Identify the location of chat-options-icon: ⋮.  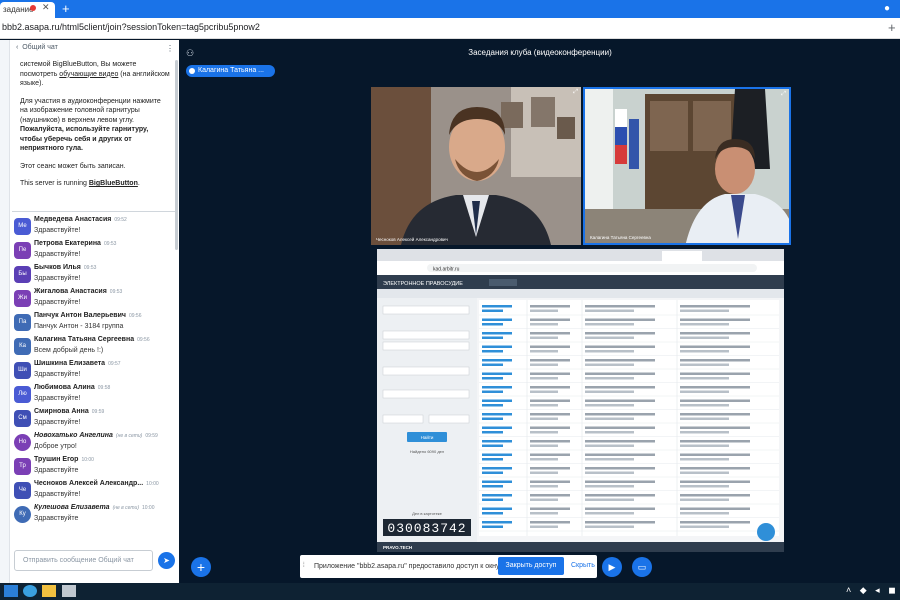
(170, 48).